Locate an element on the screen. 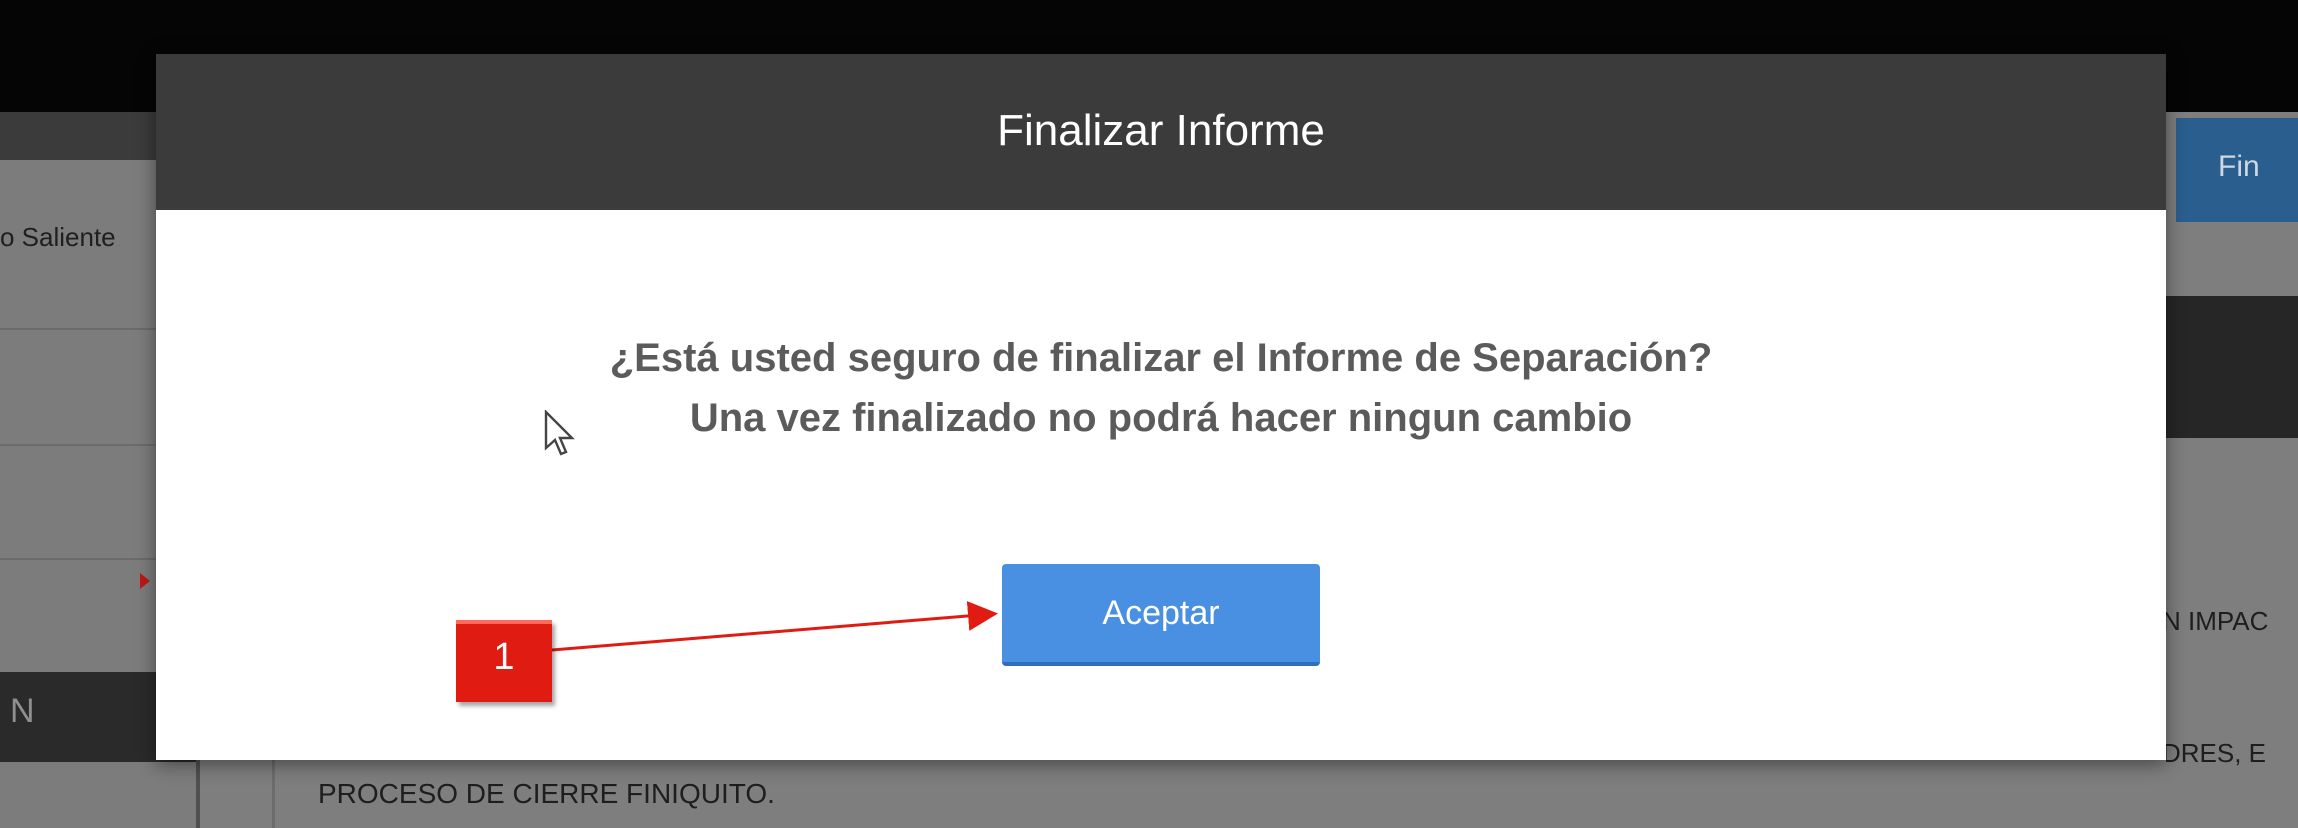 This screenshot has height=828, width=2298. step-marker: 1 is located at coordinates (504, 661).